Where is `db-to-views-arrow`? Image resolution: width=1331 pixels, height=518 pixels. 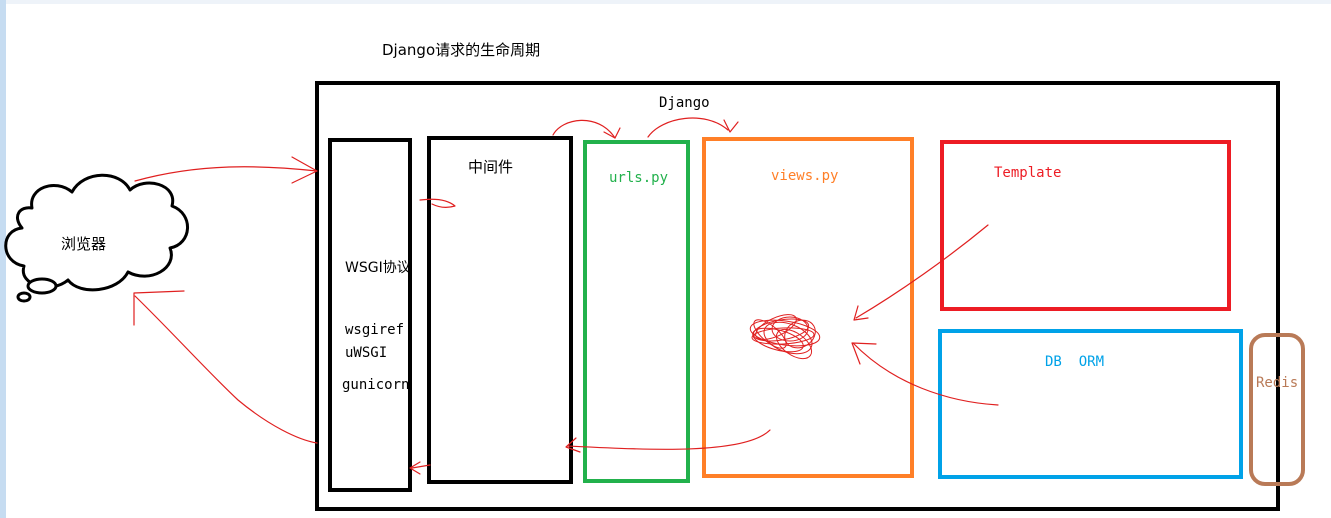 db-to-views-arrow is located at coordinates (925, 374).